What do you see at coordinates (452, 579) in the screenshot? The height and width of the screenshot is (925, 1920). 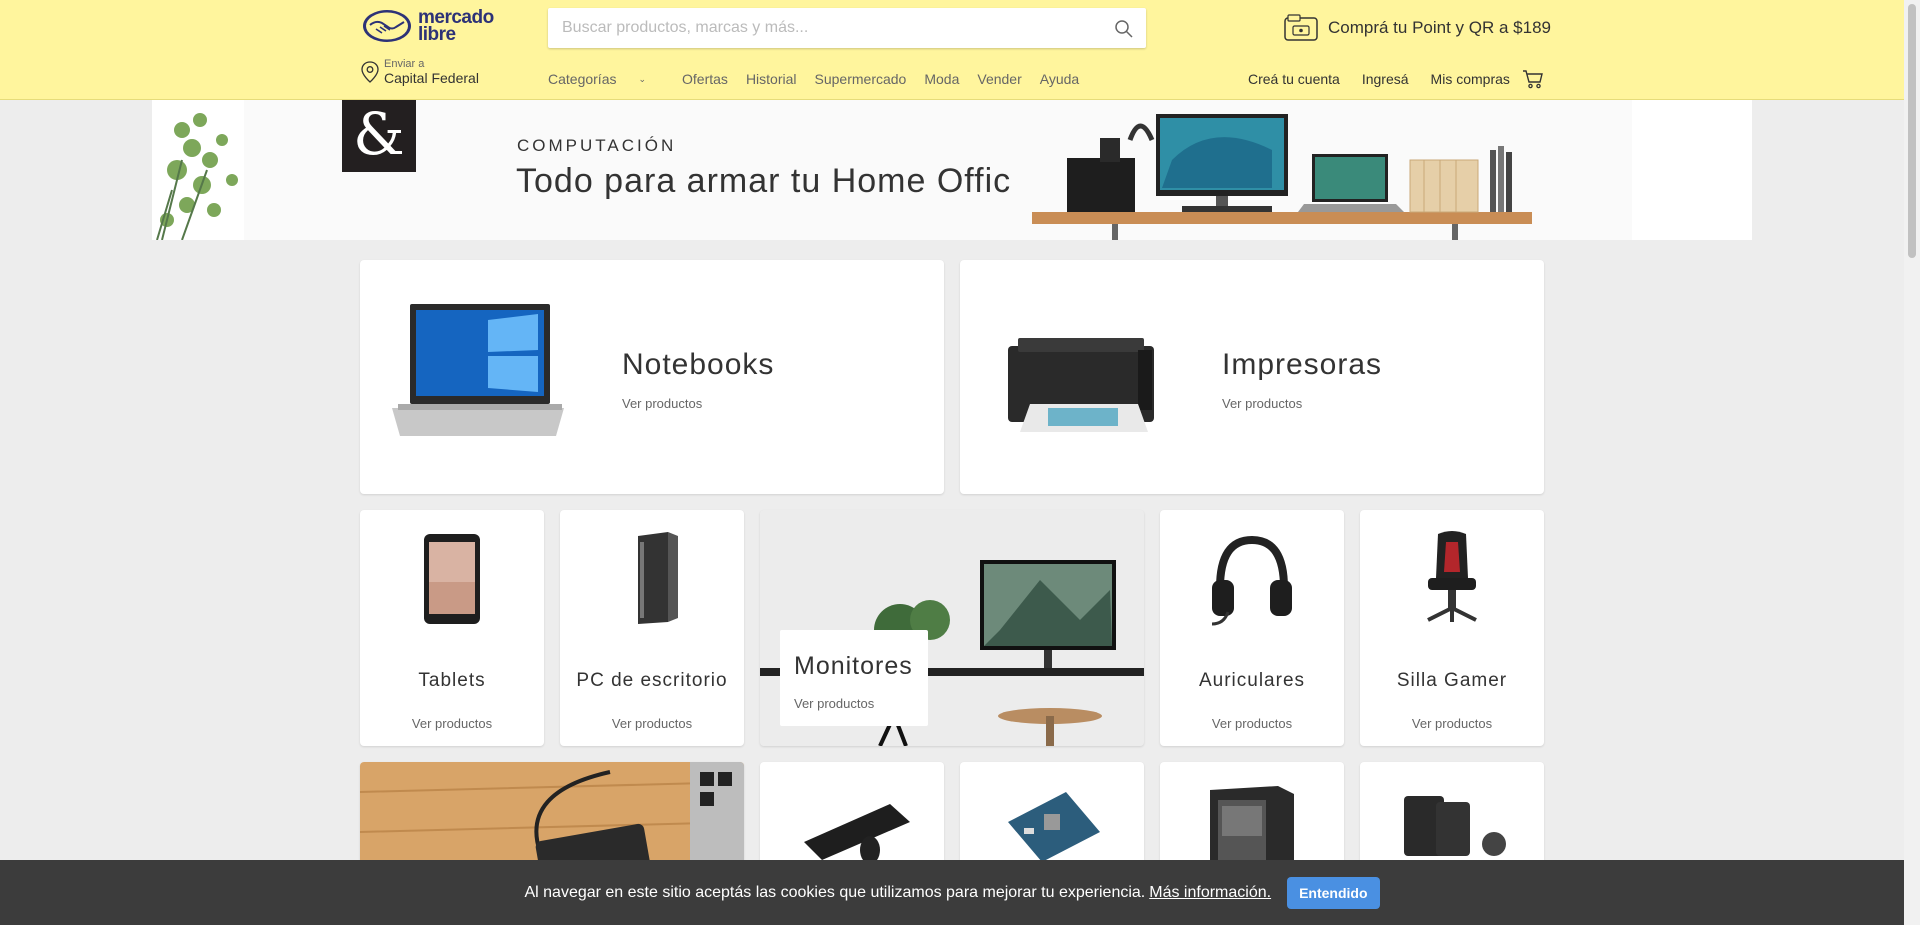 I see `tablet-icon` at bounding box center [452, 579].